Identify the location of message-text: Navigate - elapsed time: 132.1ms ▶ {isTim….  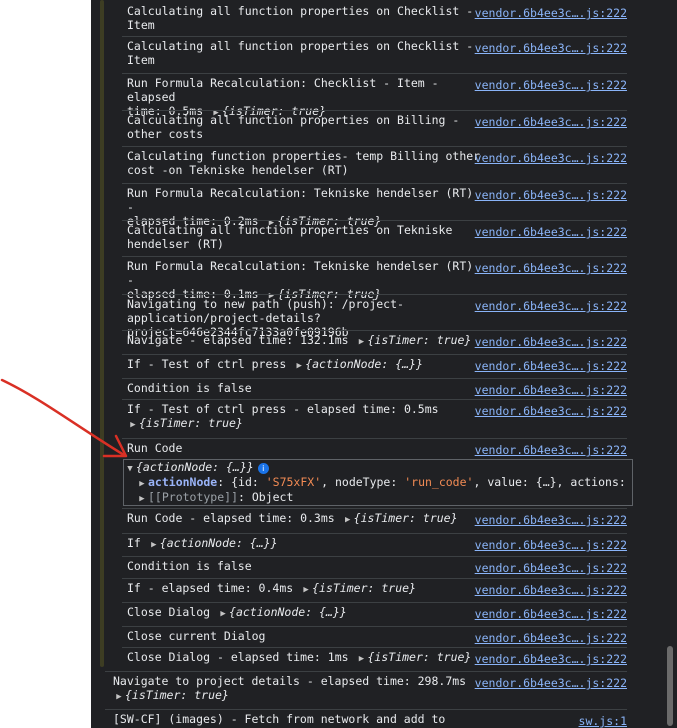
(302, 341).